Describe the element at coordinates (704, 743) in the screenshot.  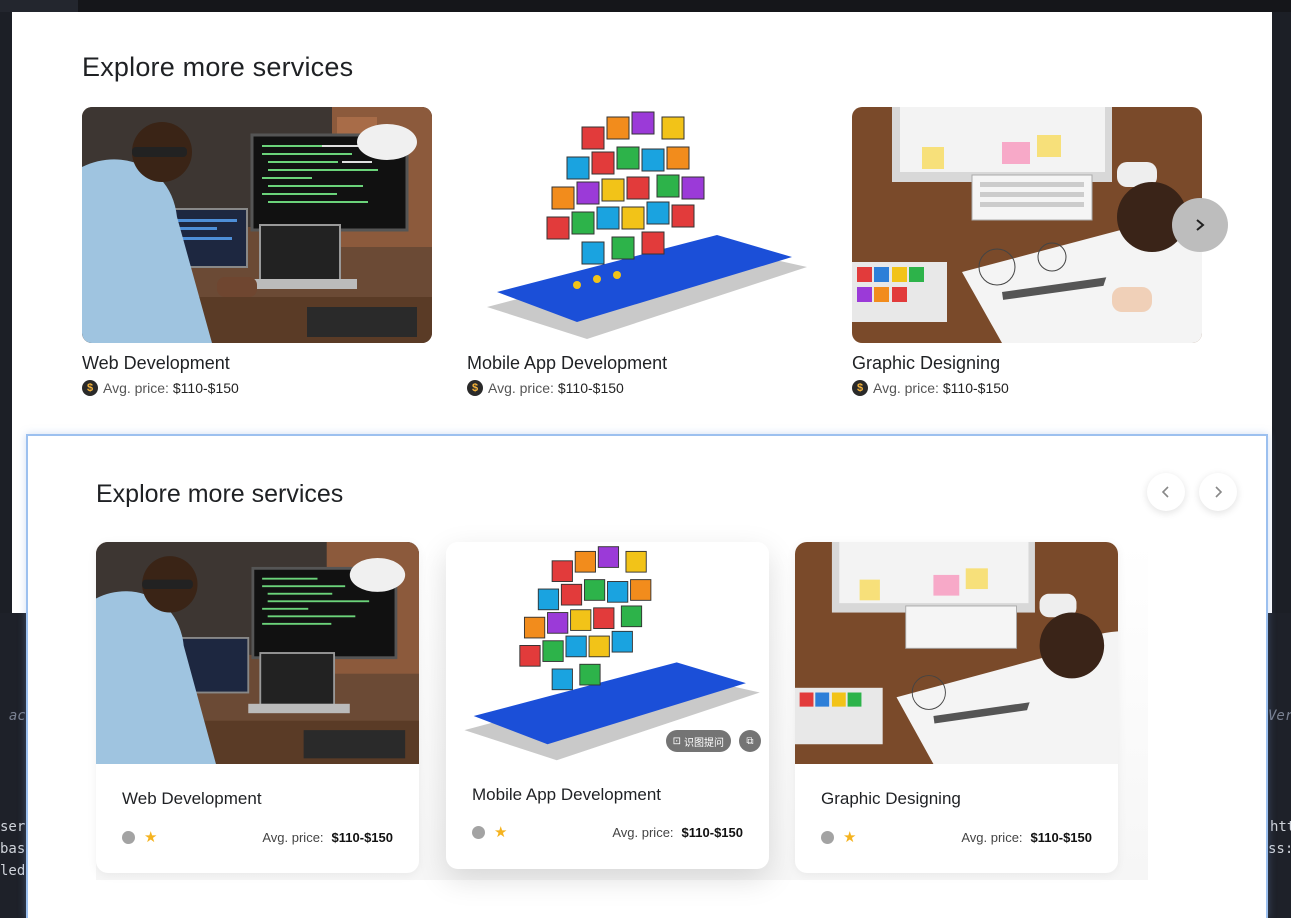
I see `image-ask-label: 识图提问` at that location.